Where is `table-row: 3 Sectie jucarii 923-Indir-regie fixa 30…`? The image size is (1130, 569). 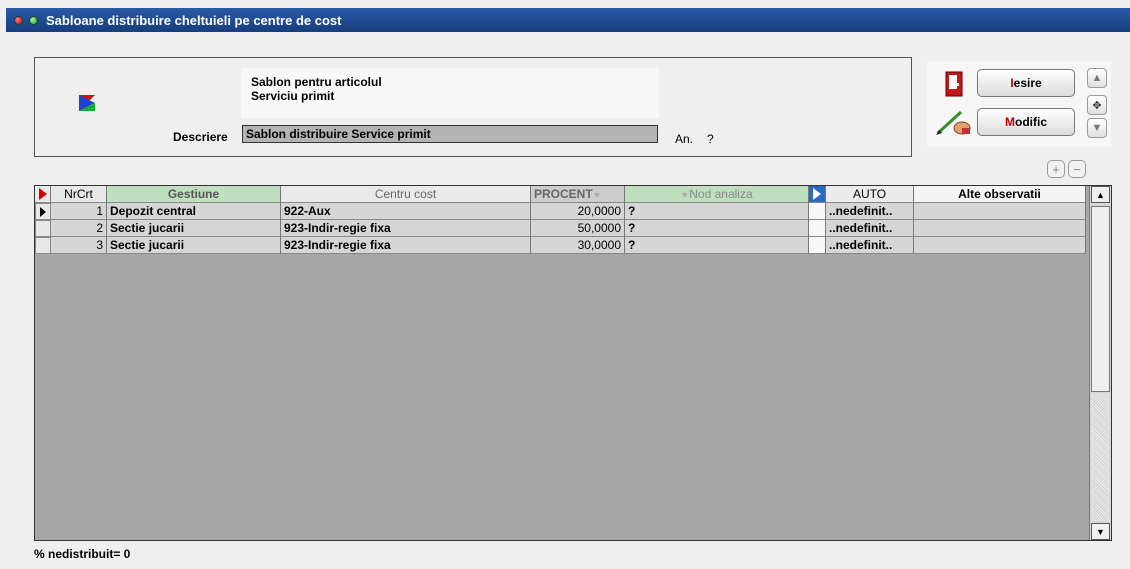 table-row: 3 Sectie jucarii 923-Indir-regie fixa 30… is located at coordinates (560, 245).